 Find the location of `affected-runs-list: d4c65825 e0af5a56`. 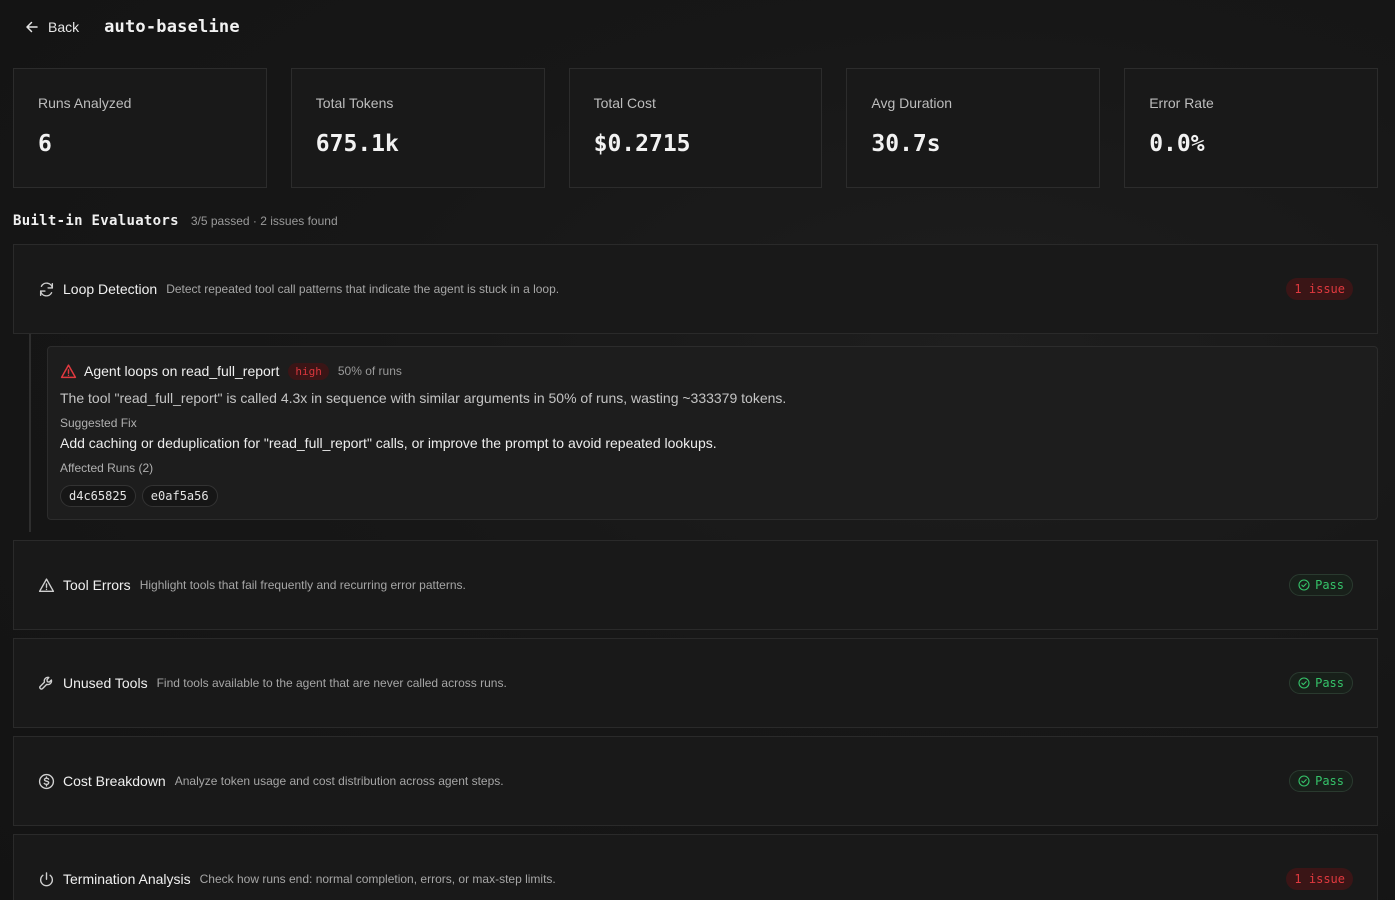

affected-runs-list: d4c65825 e0af5a56 is located at coordinates (712, 496).